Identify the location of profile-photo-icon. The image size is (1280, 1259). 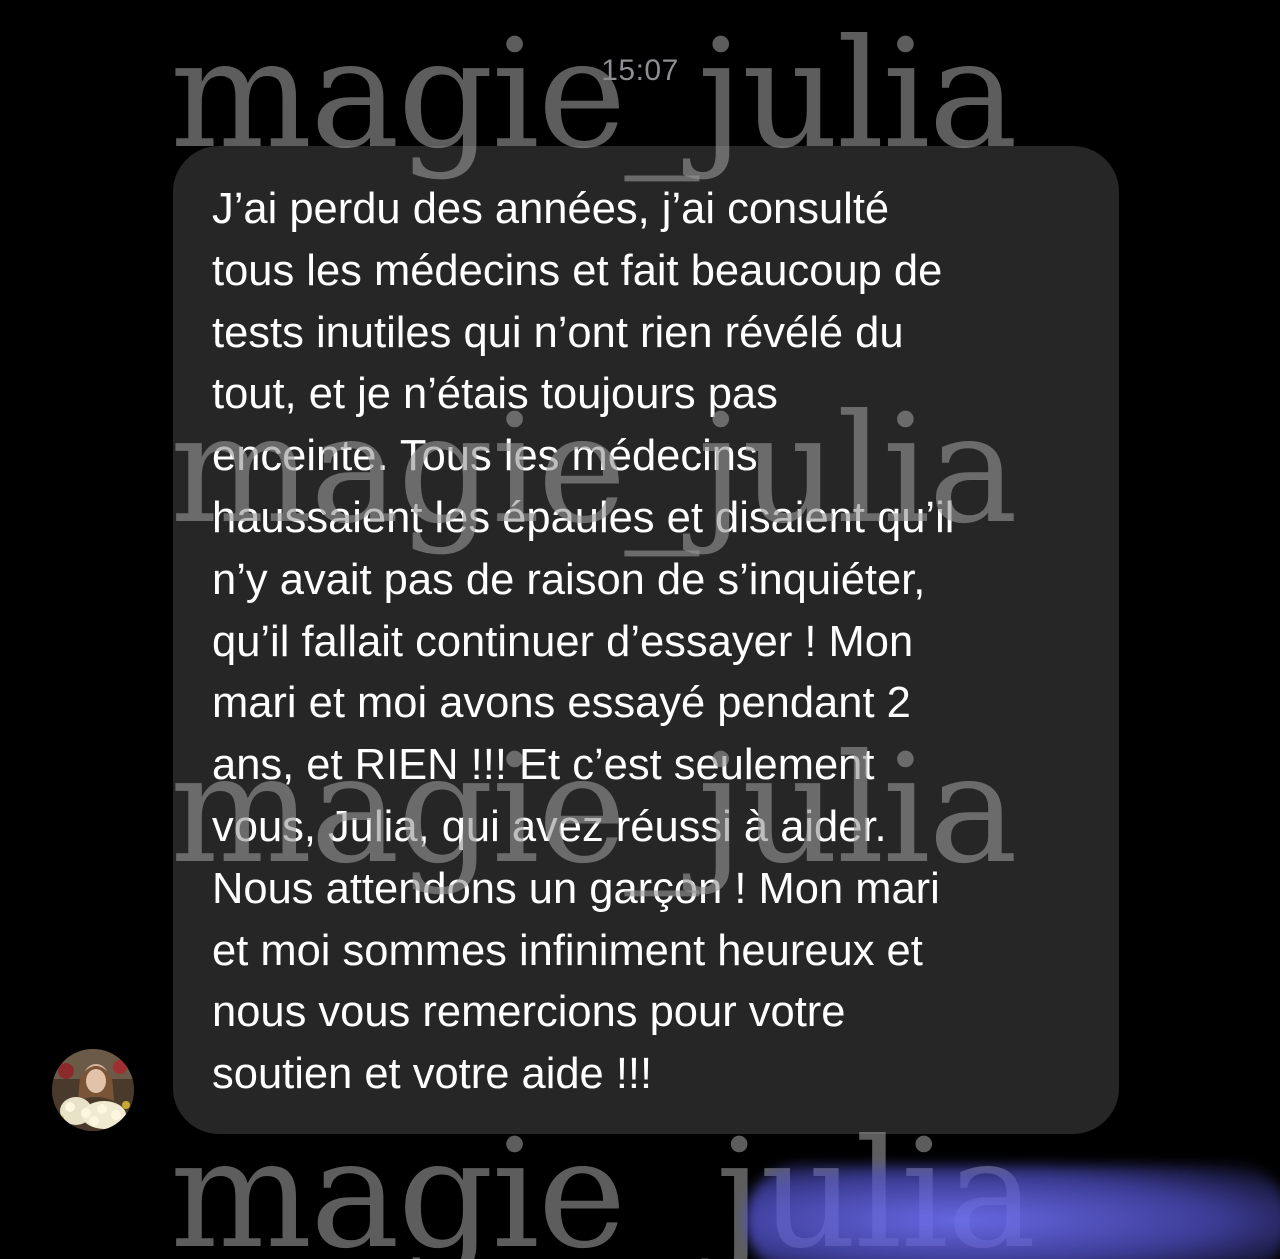
(93, 1090).